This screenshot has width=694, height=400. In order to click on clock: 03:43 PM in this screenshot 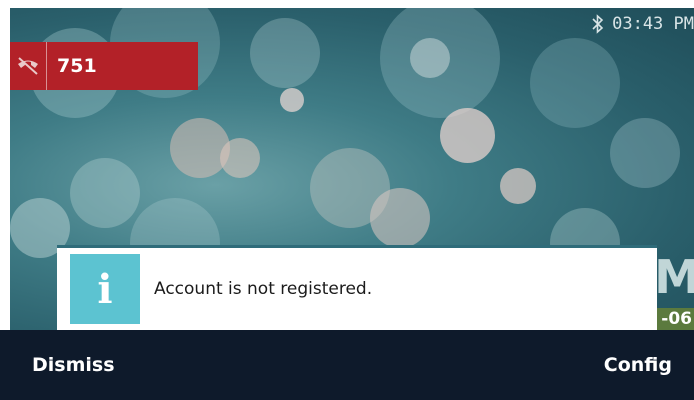, I will do `click(653, 24)`.